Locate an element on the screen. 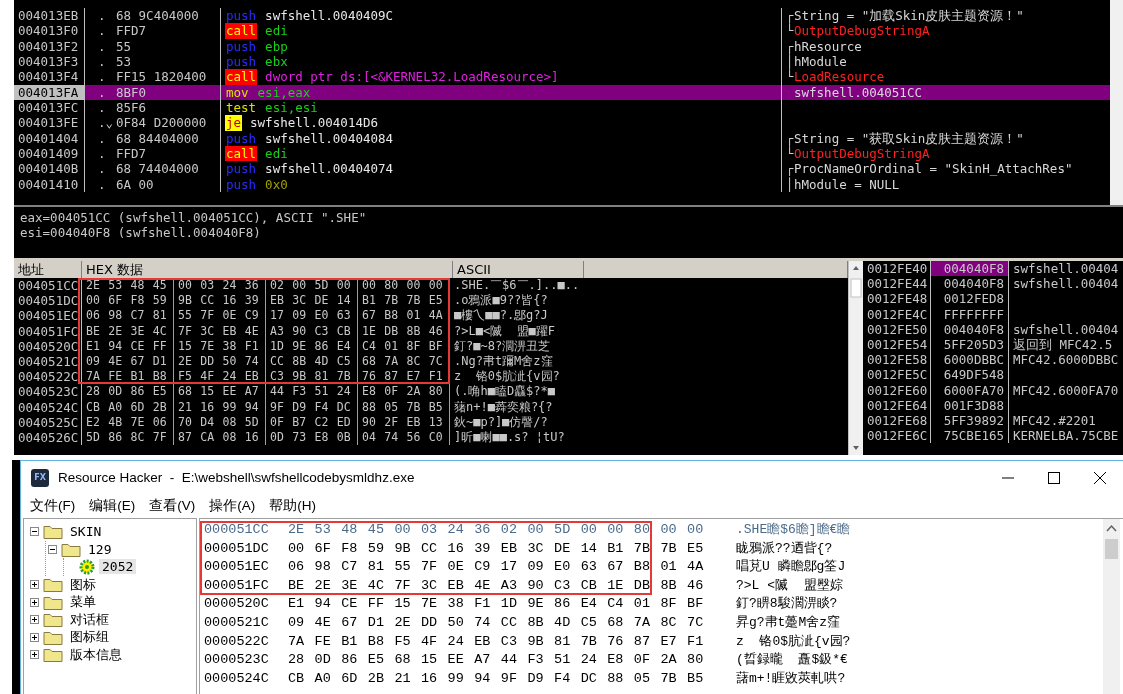  address-cell: 00401409 is located at coordinates (49, 154).